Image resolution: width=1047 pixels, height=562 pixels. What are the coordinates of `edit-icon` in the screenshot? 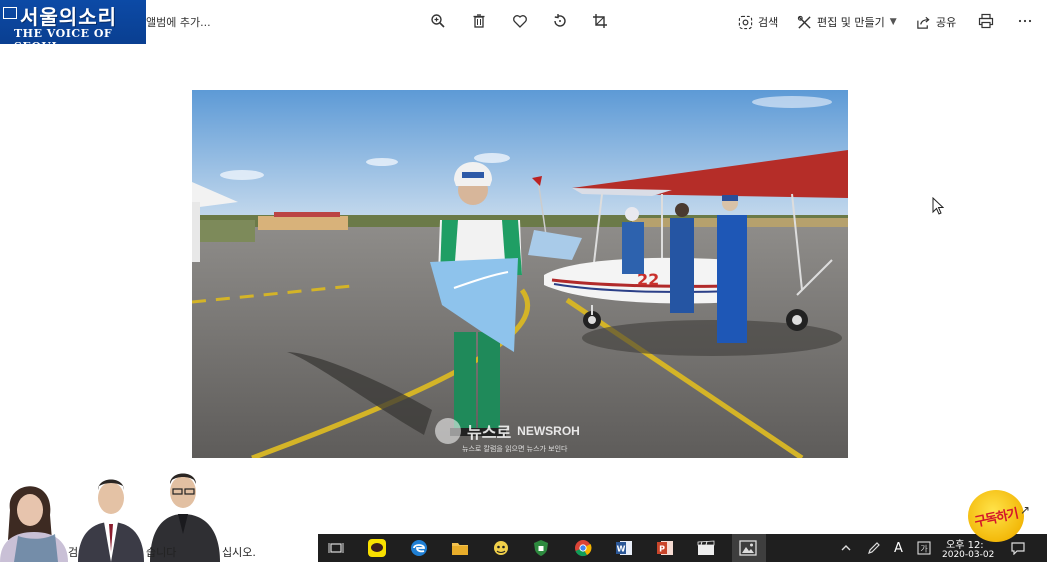 It's located at (804, 22).